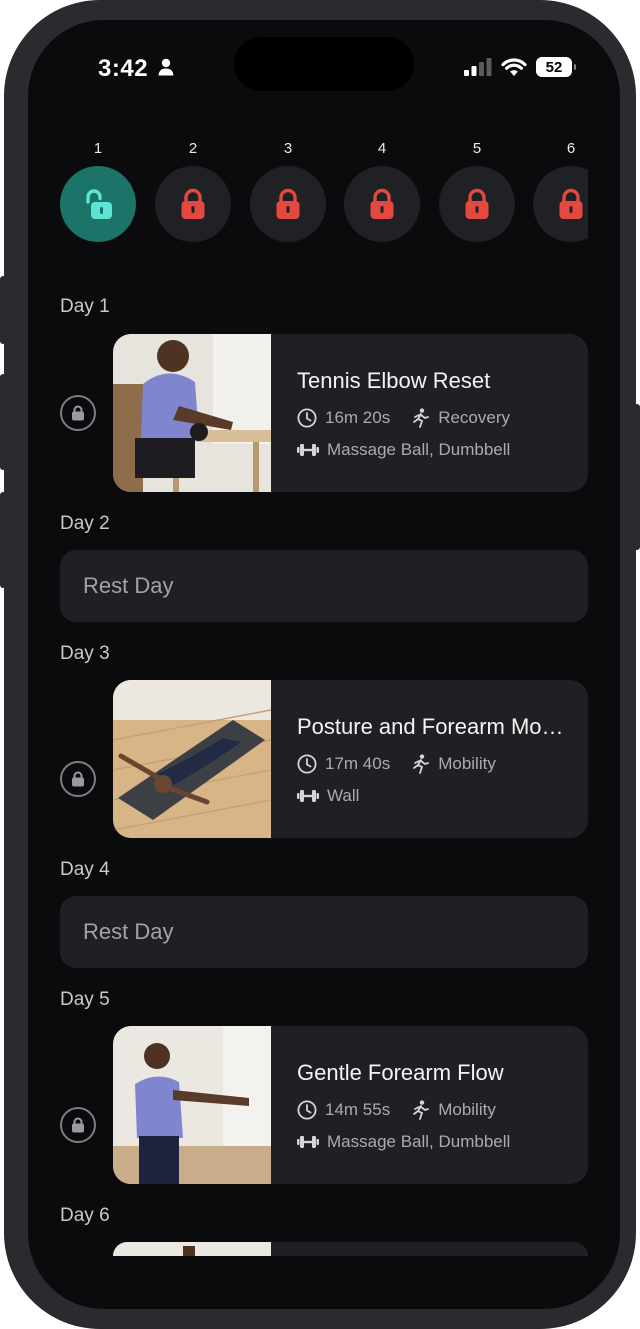 The height and width of the screenshot is (1329, 640). Describe the element at coordinates (358, 417) in the screenshot. I see `workout-duration: 16m 20s` at that location.